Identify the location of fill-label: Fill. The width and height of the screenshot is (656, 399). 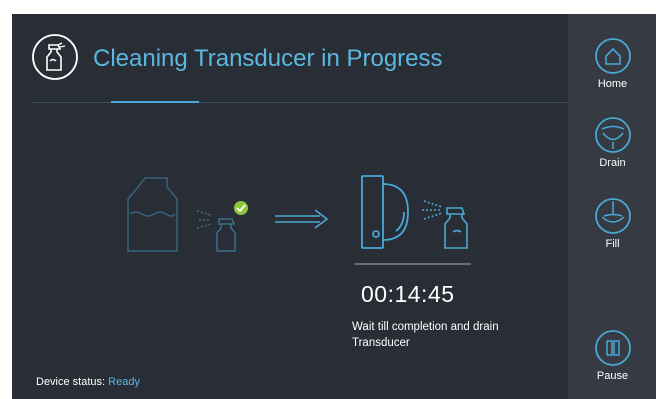
(612, 244).